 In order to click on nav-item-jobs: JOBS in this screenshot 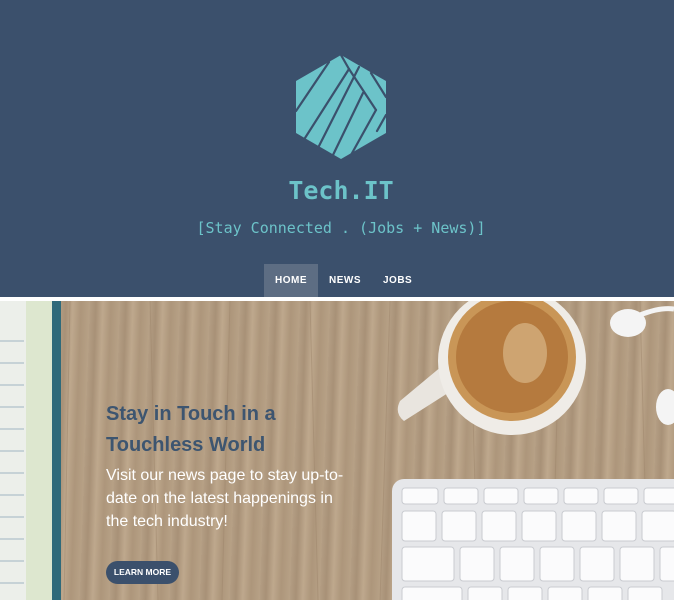, I will do `click(397, 280)`.